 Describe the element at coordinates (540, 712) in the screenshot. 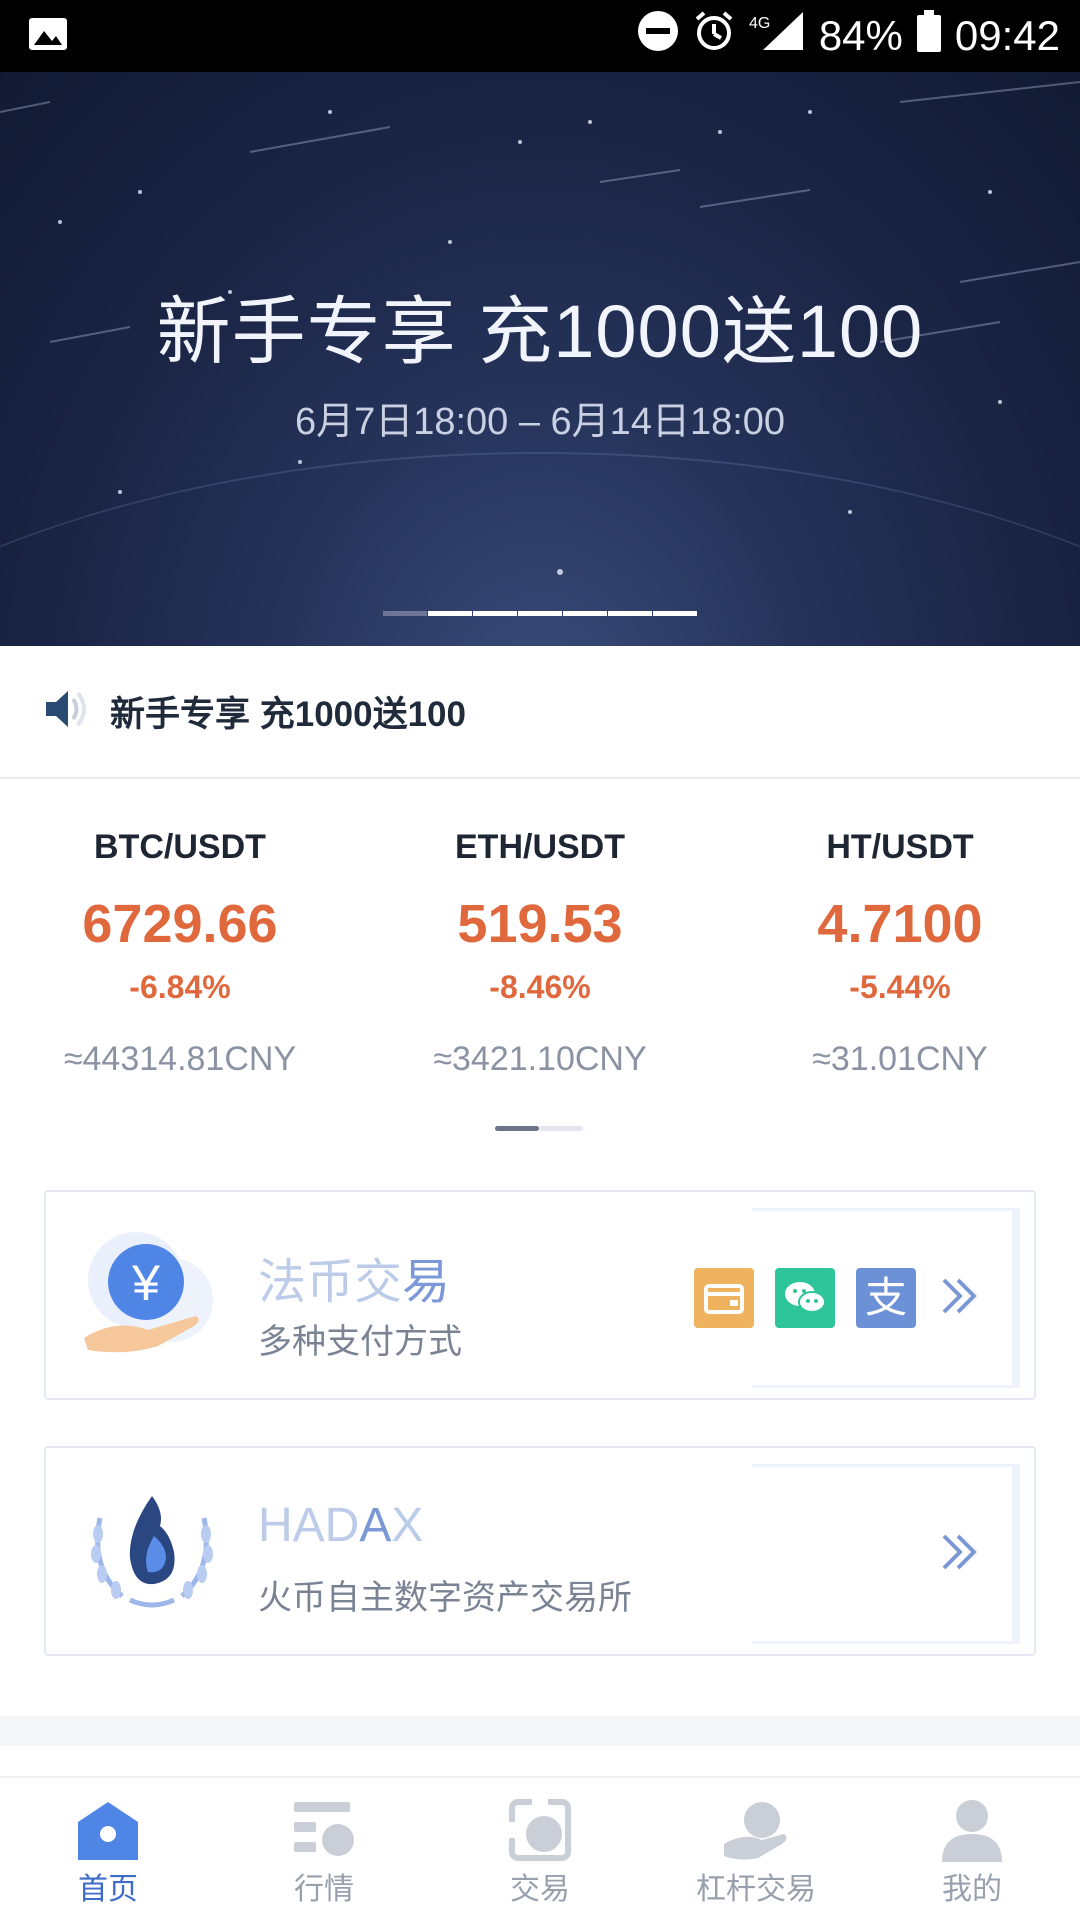

I see `announcement-bar: 新手专享 充1000送100` at that location.